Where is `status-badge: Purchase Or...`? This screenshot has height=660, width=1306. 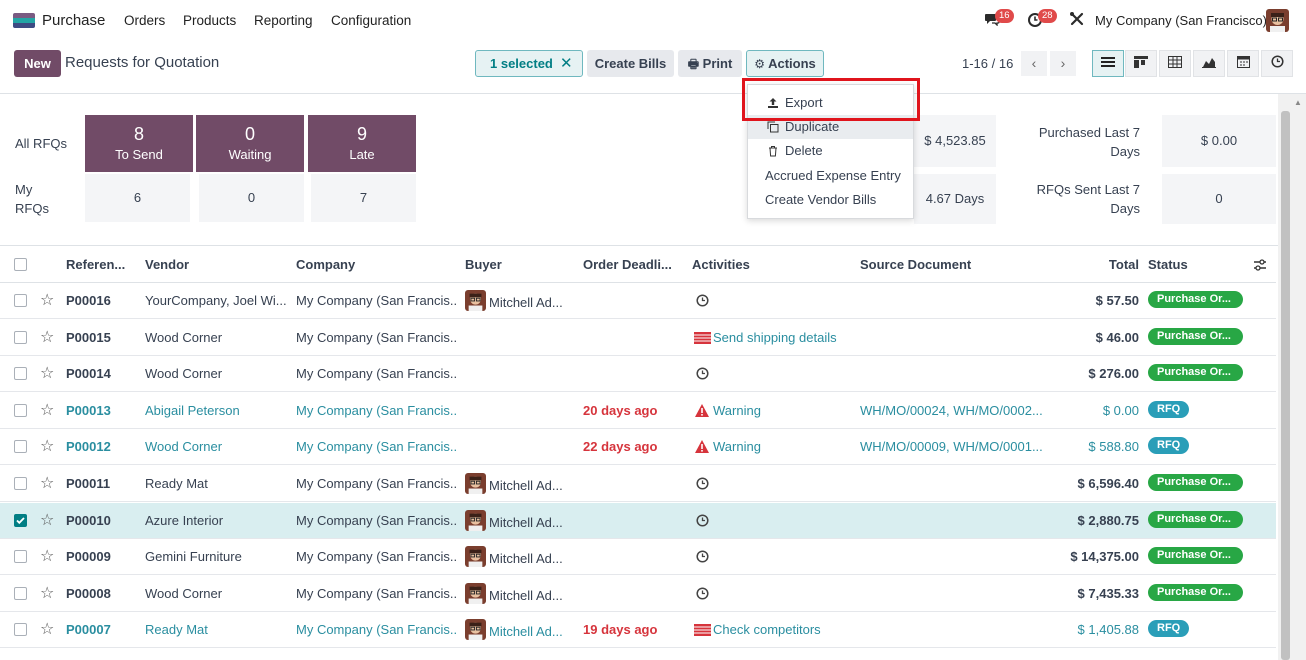 status-badge: Purchase Or... is located at coordinates (1195, 299).